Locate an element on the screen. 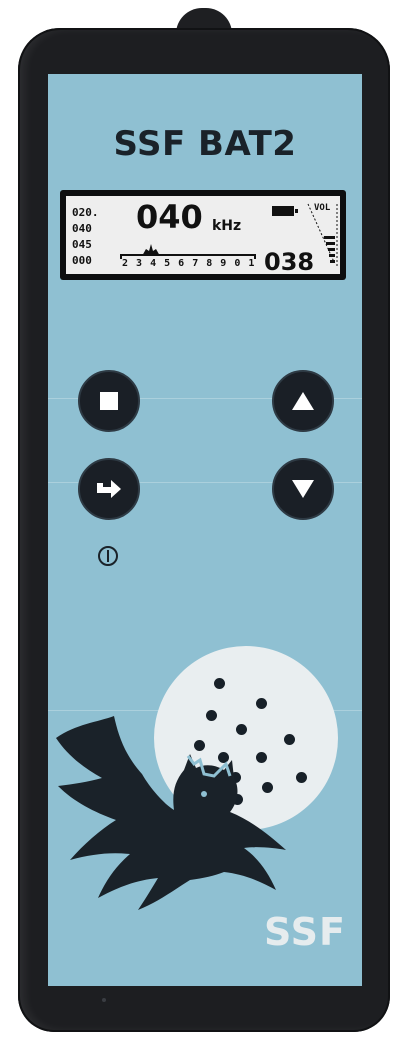 The height and width of the screenshot is (1044, 401). triangle-down-icon is located at coordinates (303, 489).